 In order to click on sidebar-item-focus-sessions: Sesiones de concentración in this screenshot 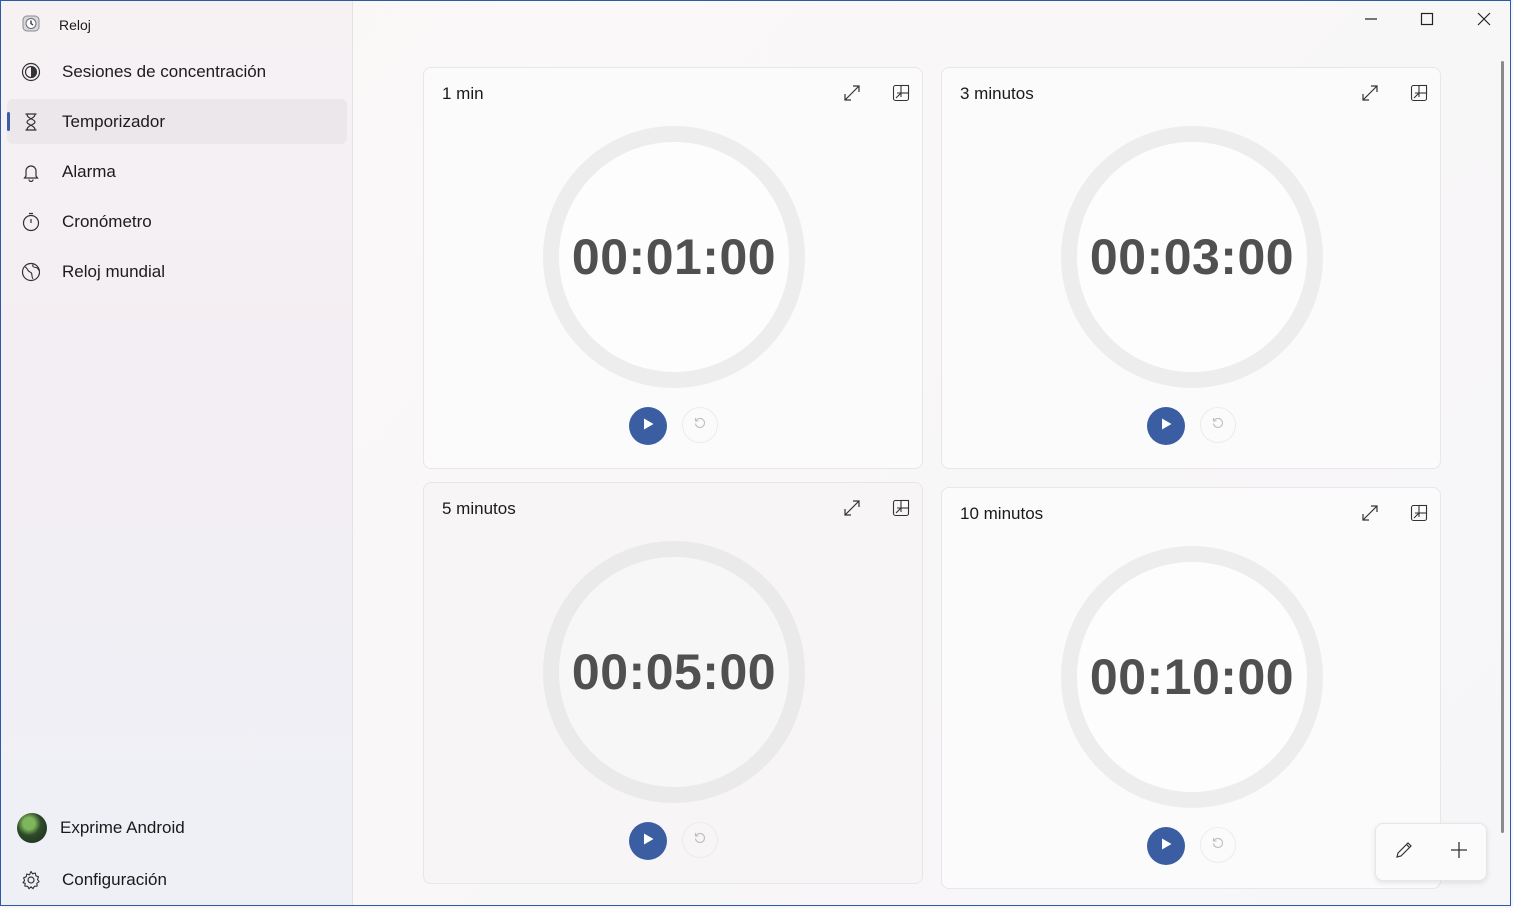, I will do `click(177, 71)`.